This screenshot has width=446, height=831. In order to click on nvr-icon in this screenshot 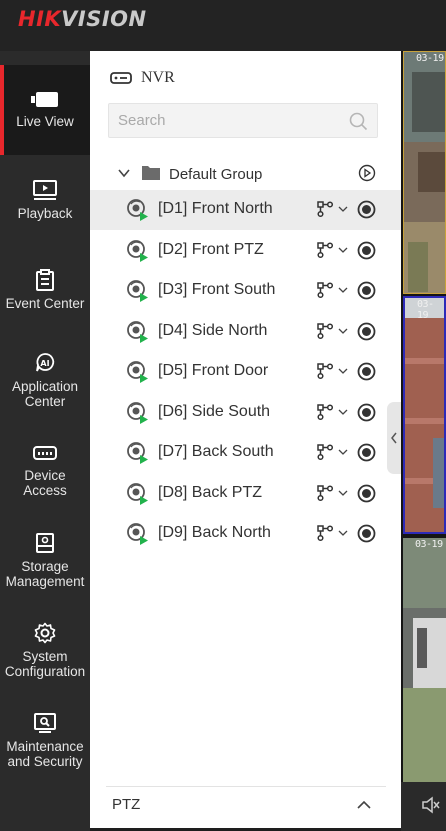, I will do `click(121, 78)`.